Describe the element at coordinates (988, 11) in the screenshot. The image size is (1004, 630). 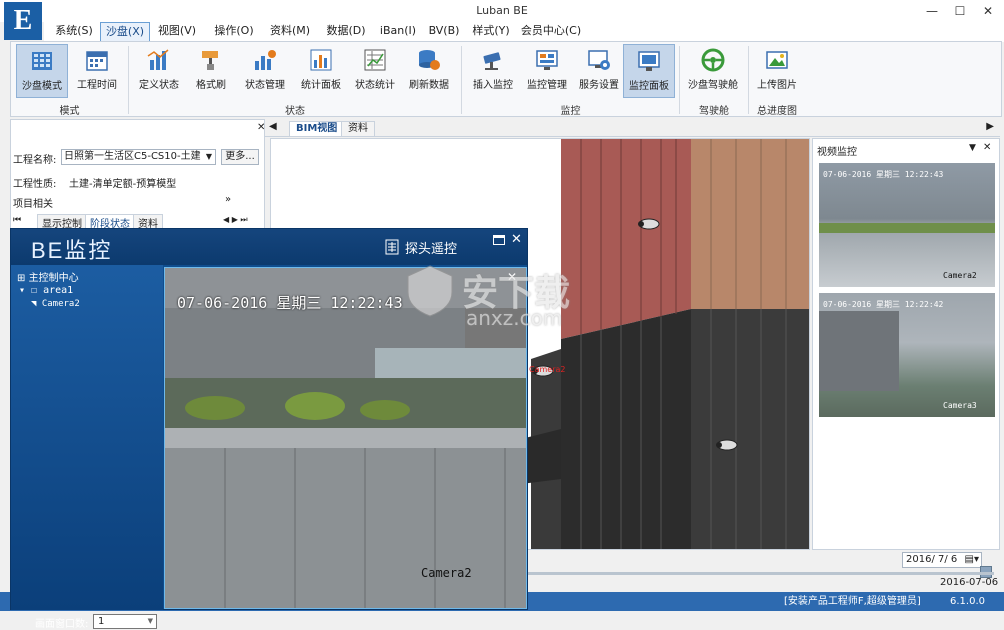
I see `close-button: ✕` at that location.